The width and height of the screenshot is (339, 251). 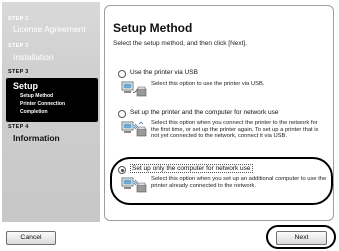 I want to click on network-computer-only-icon, so click(x=134, y=185).